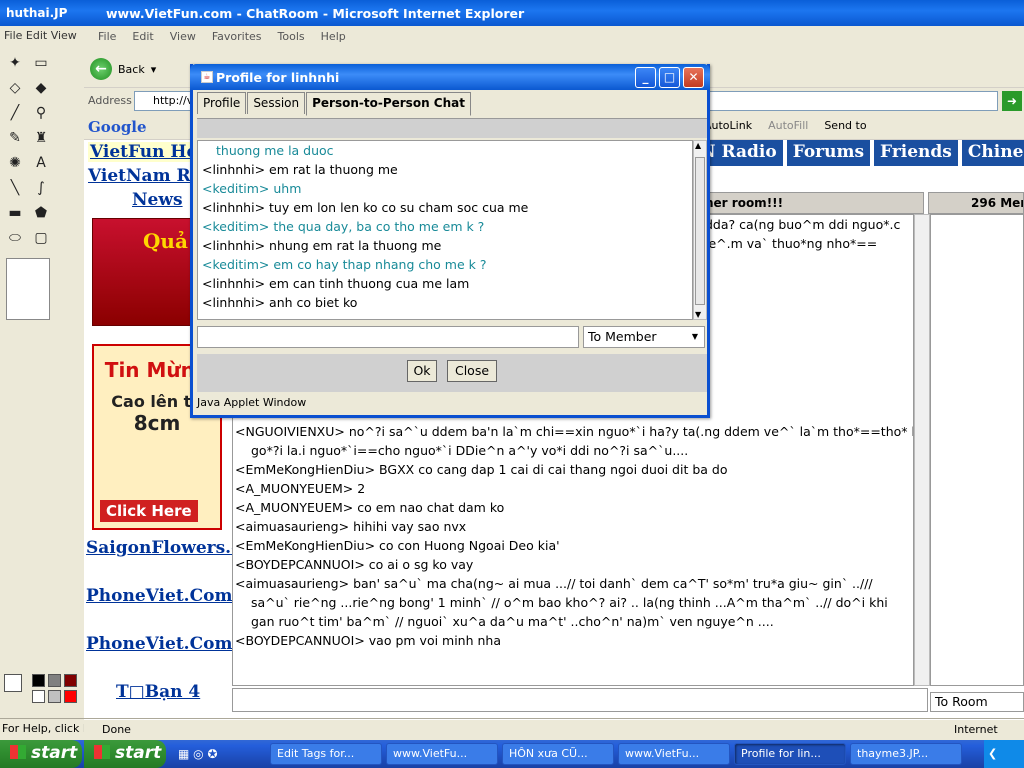 Image resolution: width=1024 pixels, height=768 pixels. What do you see at coordinates (41, 164) in the screenshot?
I see `text-icon: A` at bounding box center [41, 164].